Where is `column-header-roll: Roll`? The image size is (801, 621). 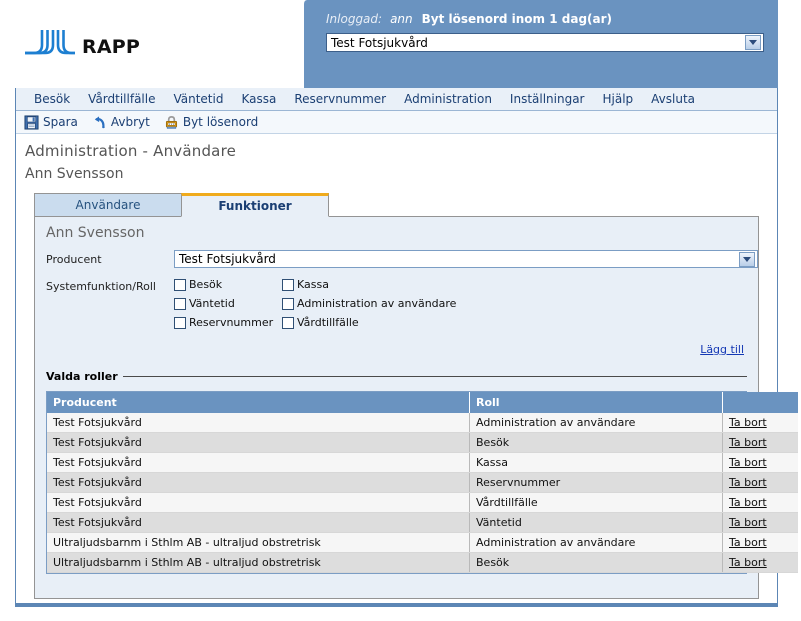
column-header-roll: Roll is located at coordinates (596, 402).